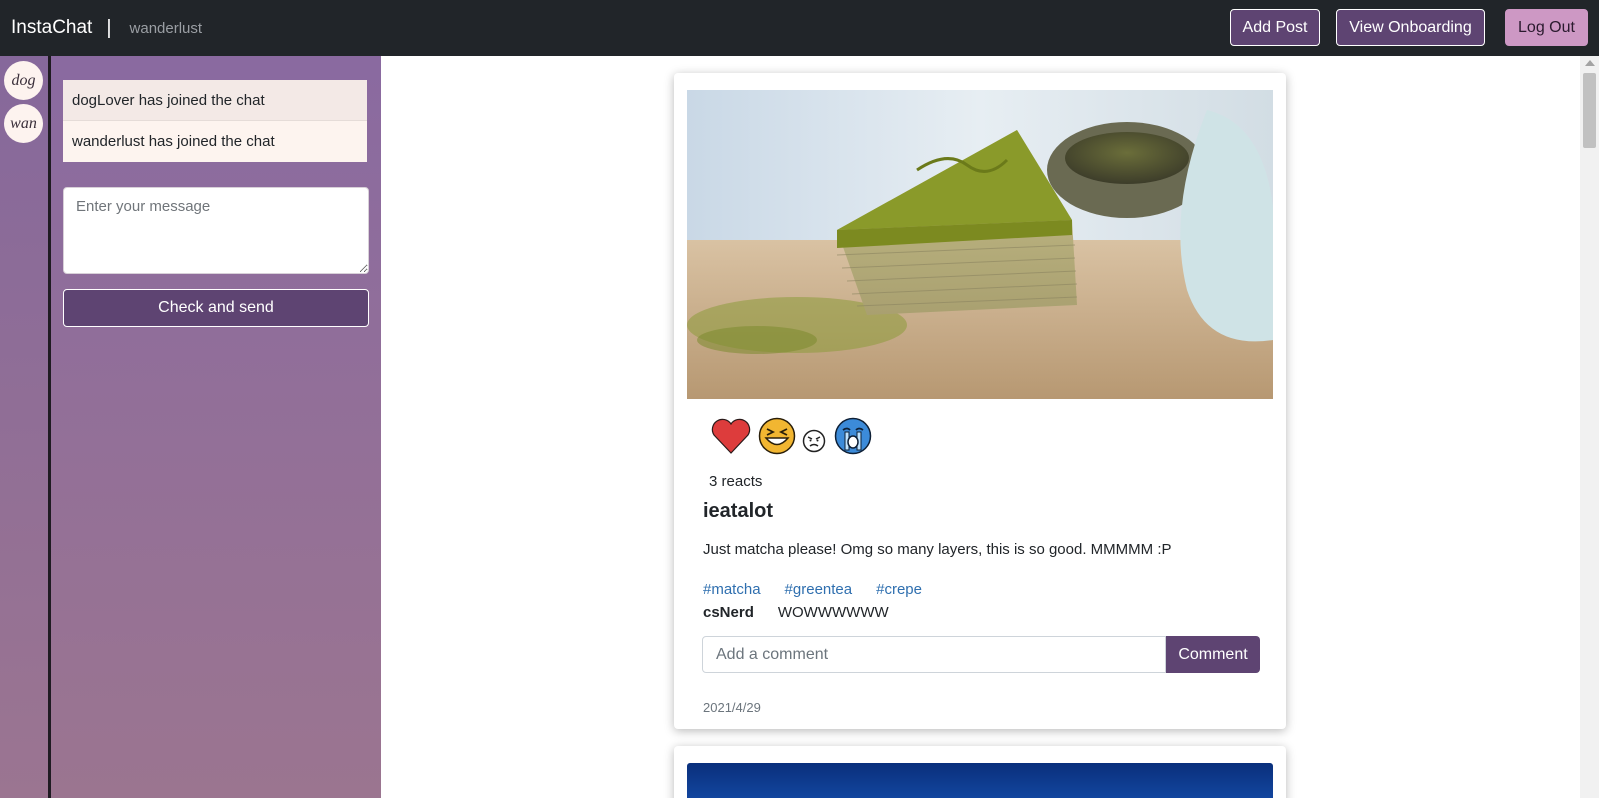  Describe the element at coordinates (166, 28) in the screenshot. I see `current-username: wanderlust` at that location.